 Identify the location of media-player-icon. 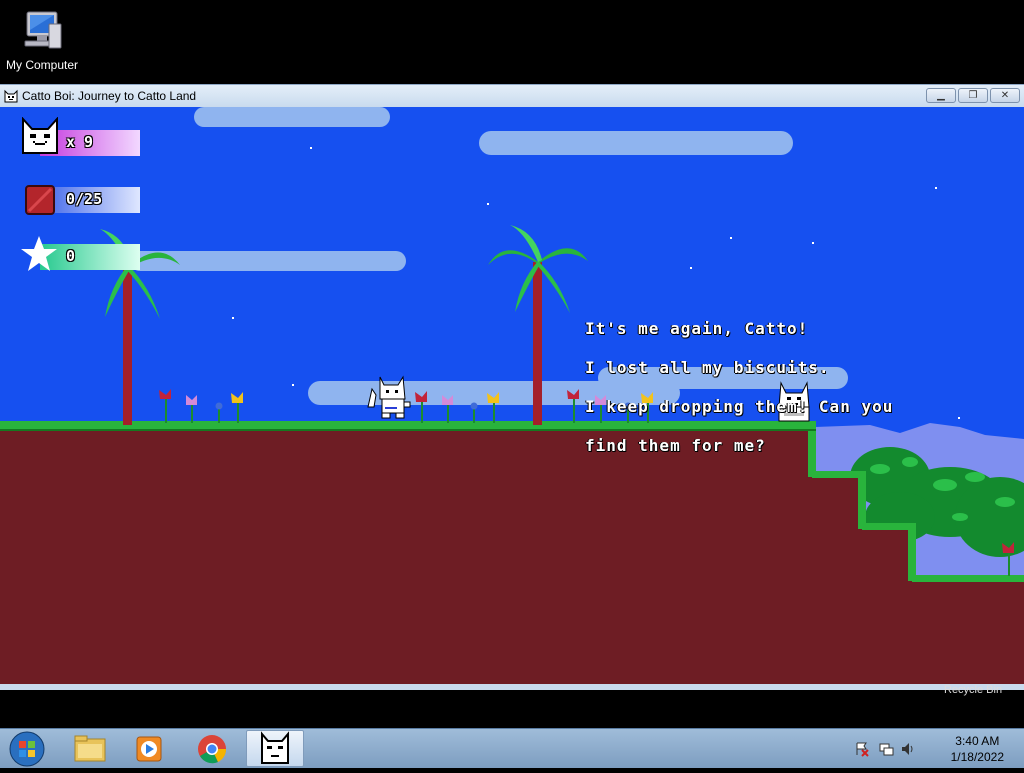
(149, 749).